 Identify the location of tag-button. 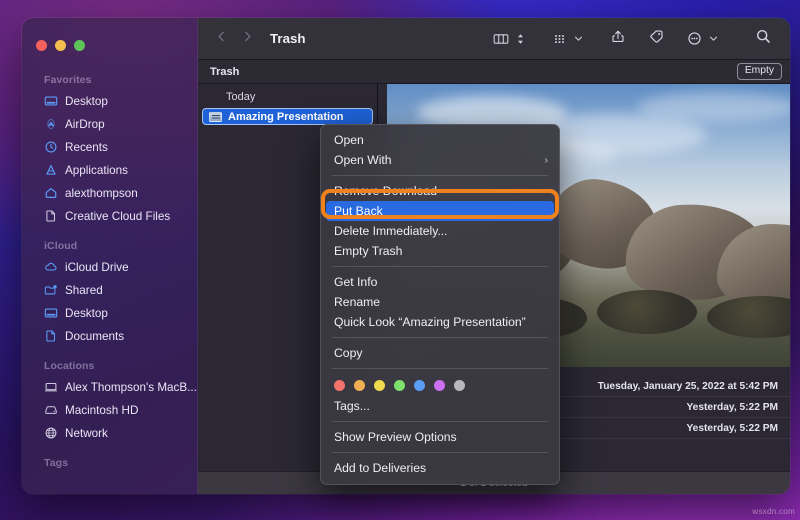
(656, 39).